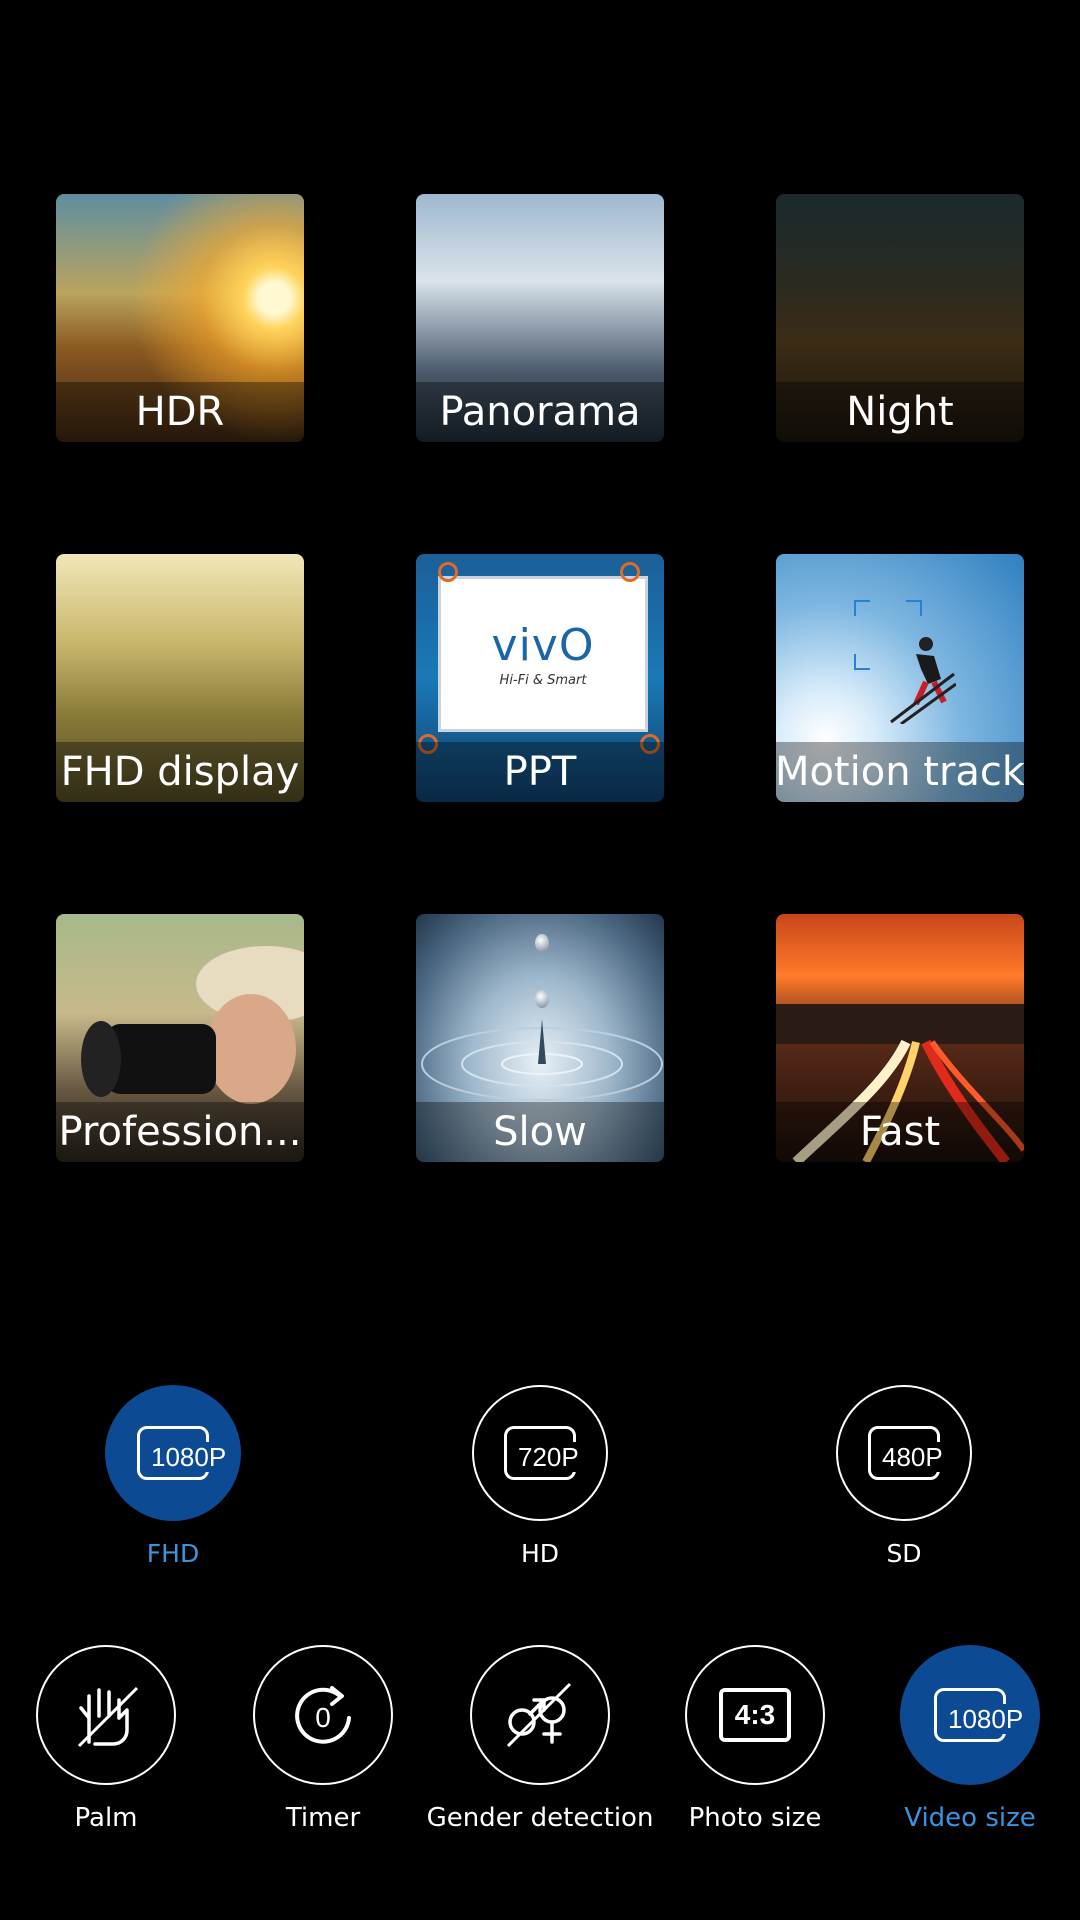  What do you see at coordinates (900, 772) in the screenshot?
I see `mode-label: Motion track` at bounding box center [900, 772].